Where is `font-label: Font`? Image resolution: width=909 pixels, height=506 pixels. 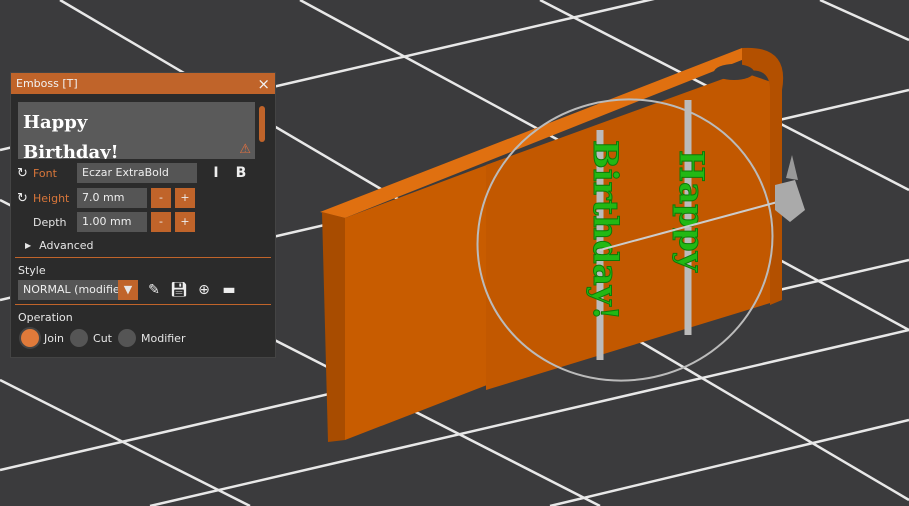
font-label: Font is located at coordinates (45, 173).